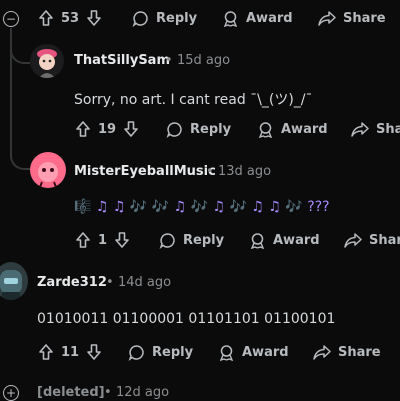 The height and width of the screenshot is (401, 400). Describe the element at coordinates (203, 60) in the screenshot. I see `comment-timestamp: 15d ago` at that location.